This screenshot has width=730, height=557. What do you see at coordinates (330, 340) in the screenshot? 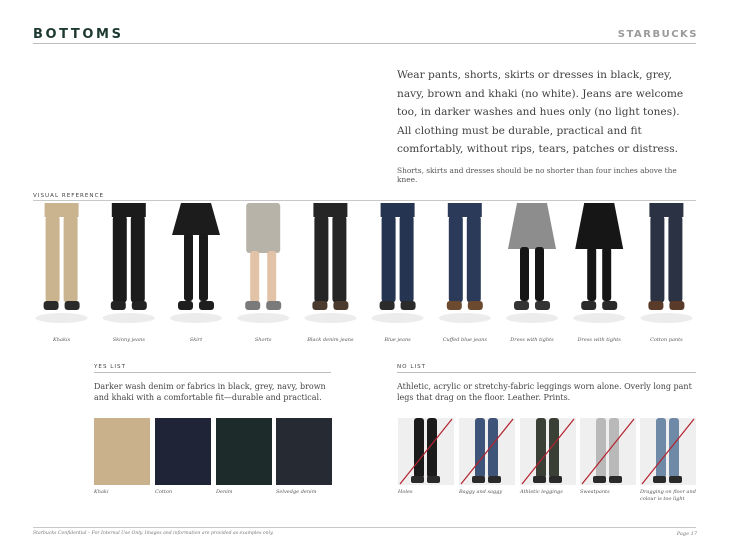
I see `figure-caption: Black denim jeans` at bounding box center [330, 340].